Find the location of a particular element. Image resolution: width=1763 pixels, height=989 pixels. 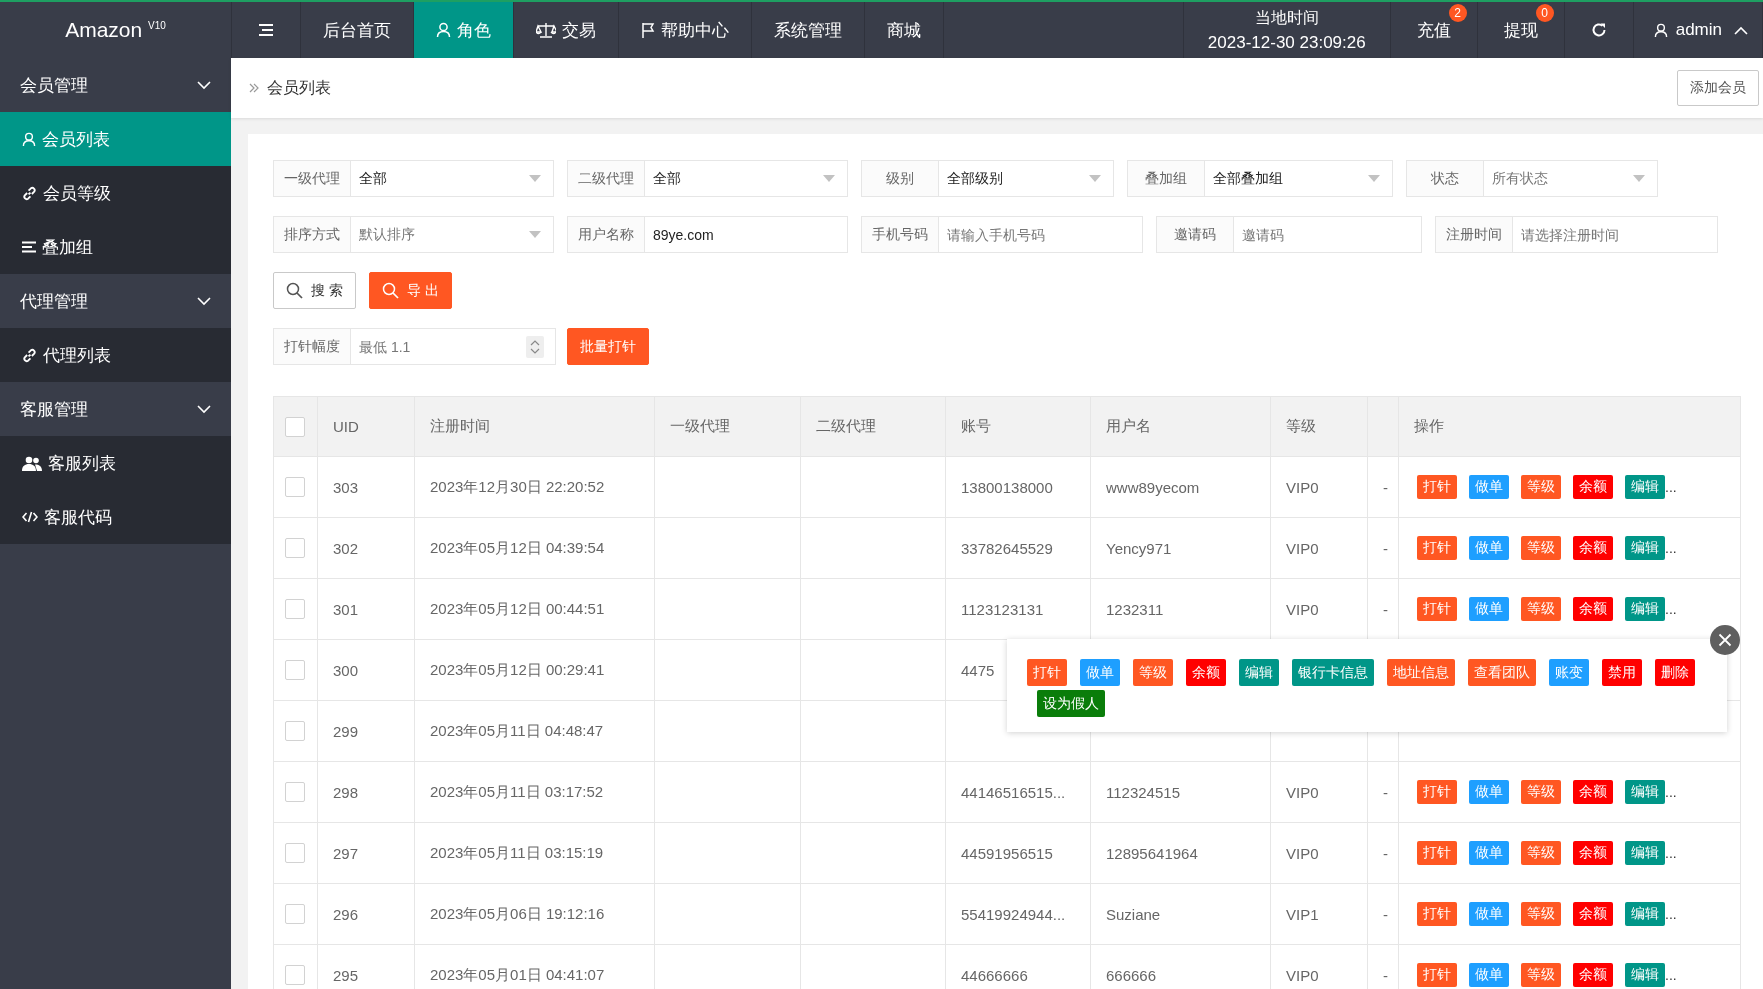

number-field: 最低 1.1 is located at coordinates (453, 346).